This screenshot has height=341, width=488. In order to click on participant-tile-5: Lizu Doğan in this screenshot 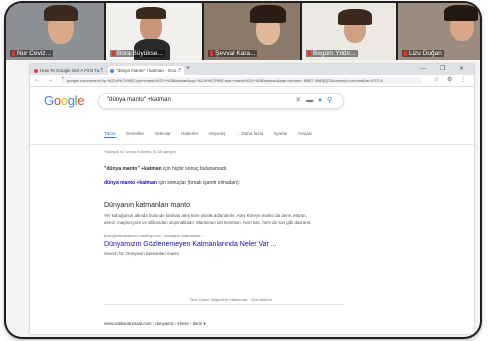, I will do `click(439, 31)`.